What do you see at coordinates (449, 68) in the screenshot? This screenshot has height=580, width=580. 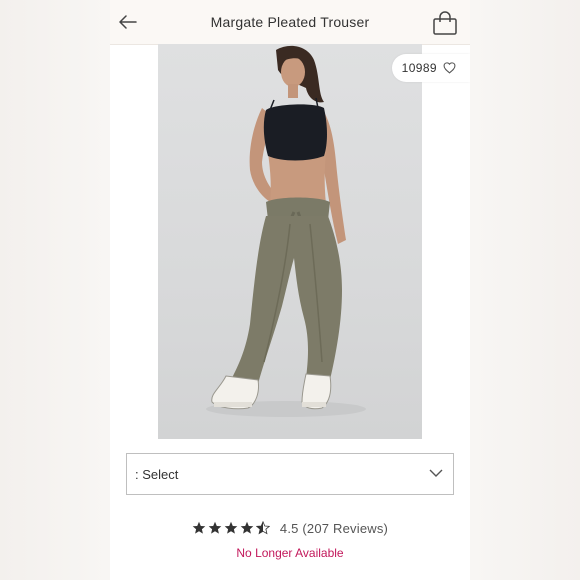 I see `heart-outline-icon` at bounding box center [449, 68].